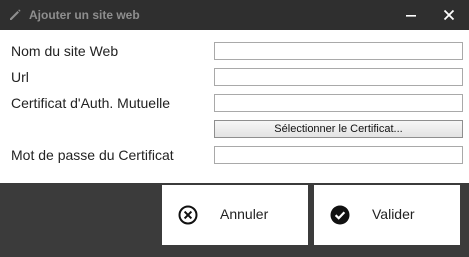  I want to click on minimize-icon, so click(411, 16).